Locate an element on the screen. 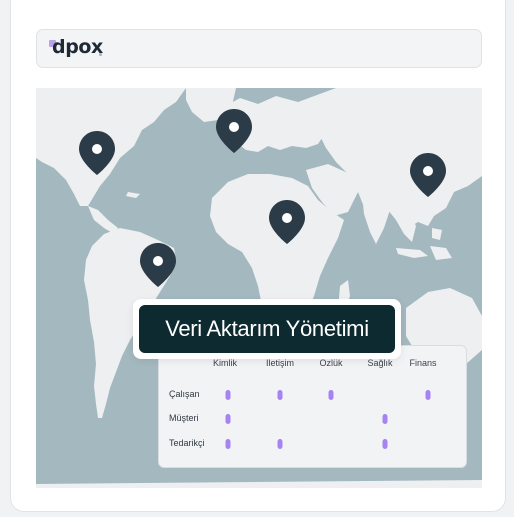 This screenshot has width=514, height=517. location-pin-east-asia-icon is located at coordinates (428, 175).